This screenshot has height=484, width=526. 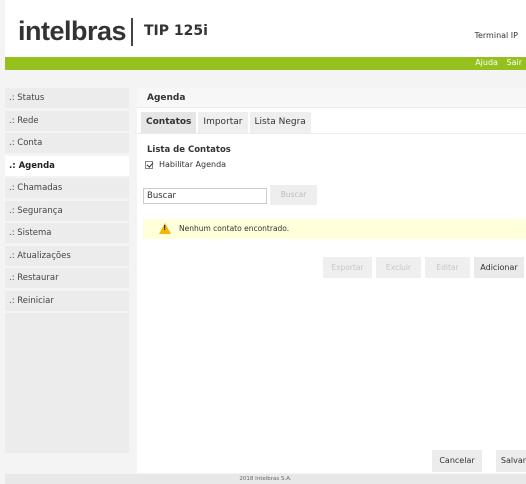 I want to click on top-bar: Ajuda Sair, so click(x=265, y=63).